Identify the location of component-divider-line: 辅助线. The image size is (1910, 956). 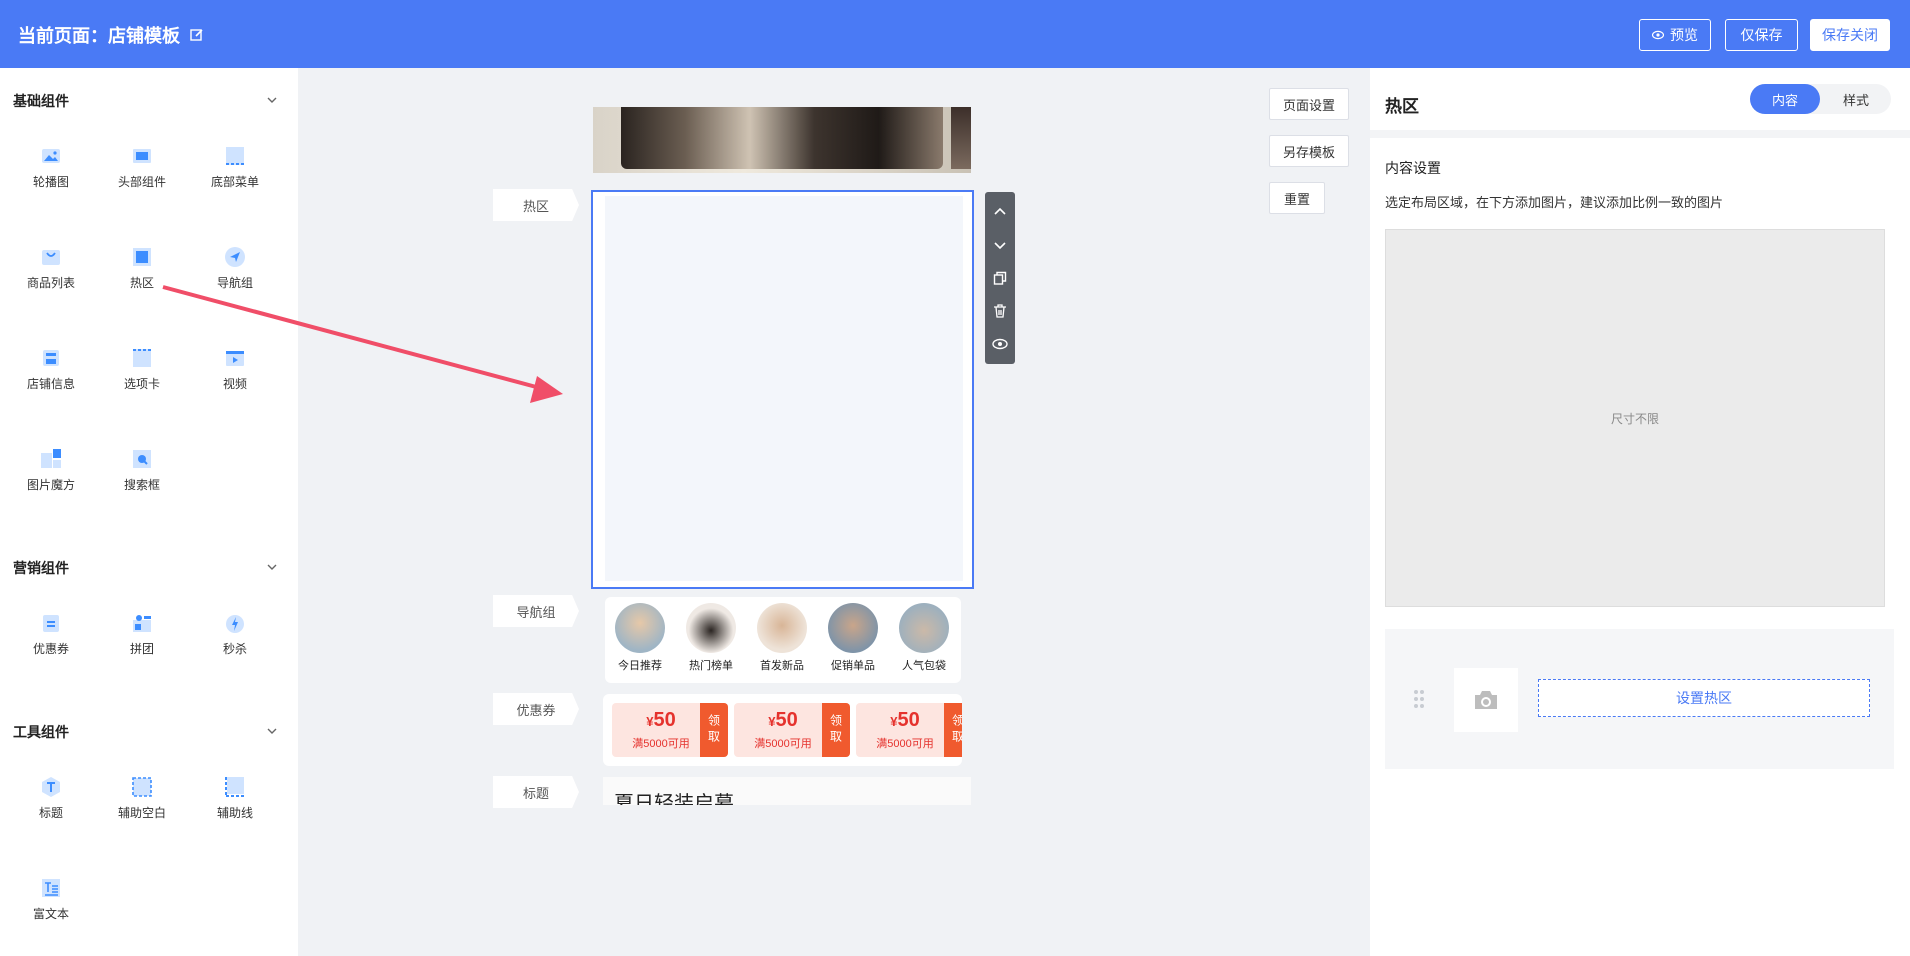
(235, 798).